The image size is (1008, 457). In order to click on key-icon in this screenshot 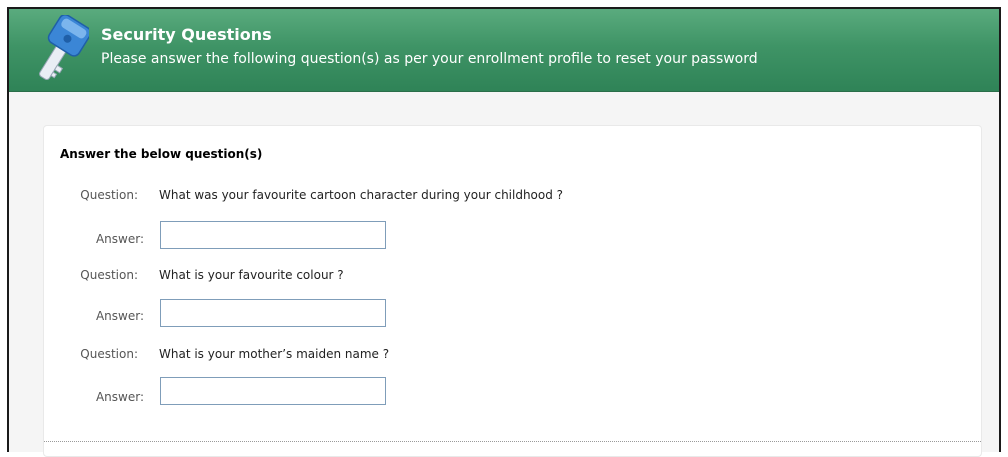, I will do `click(64, 48)`.